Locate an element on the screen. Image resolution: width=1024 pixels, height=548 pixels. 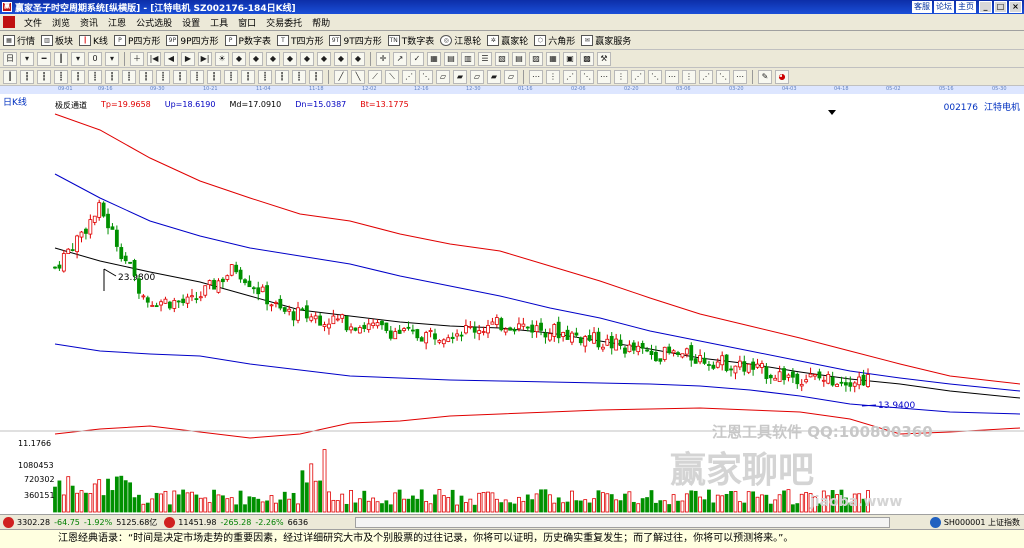
grid-icon: ▦ is located at coordinates (434, 58).